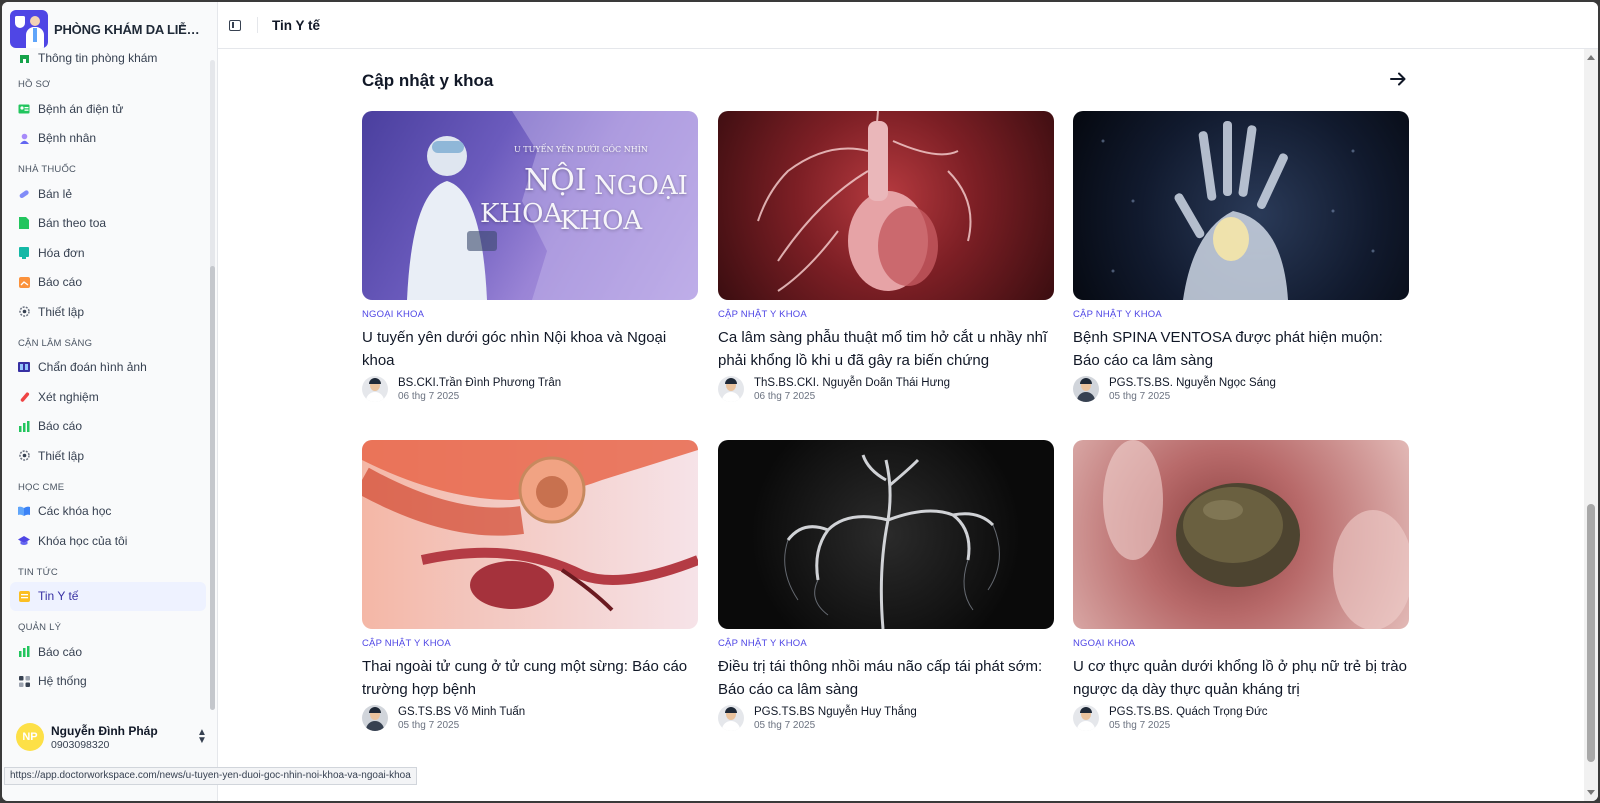 This screenshot has height=803, width=1600. I want to click on chevron-up-down-icon: ▲ ▼, so click(202, 737).